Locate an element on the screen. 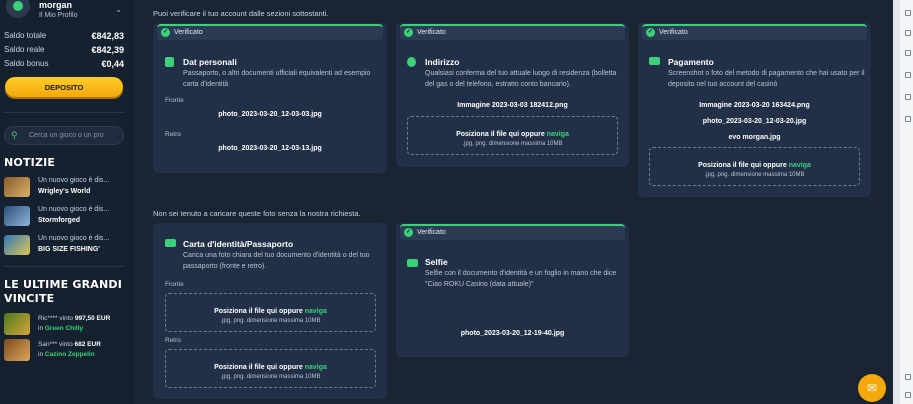 The image size is (913, 404). news-game: Wrigley's World is located at coordinates (64, 191).